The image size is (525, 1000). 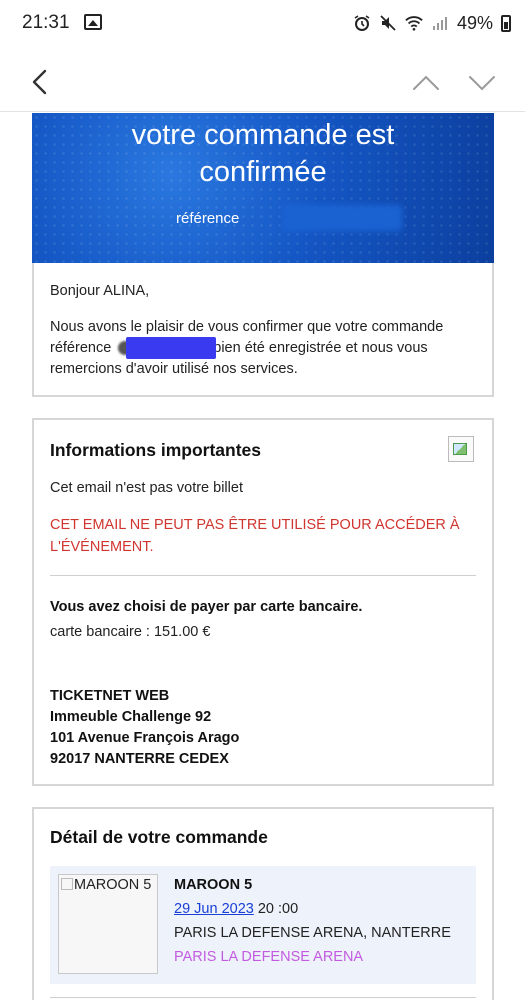 What do you see at coordinates (46, 22) in the screenshot?
I see `status-time: 21:31` at bounding box center [46, 22].